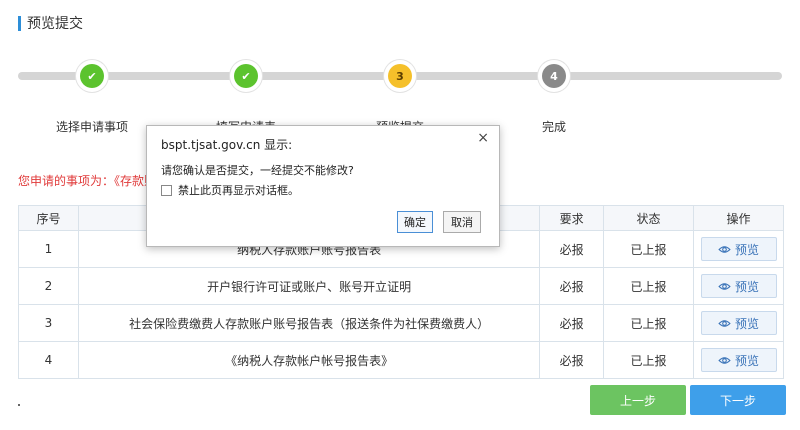  What do you see at coordinates (55, 24) in the screenshot?
I see `page-title: 预览提交` at bounding box center [55, 24].